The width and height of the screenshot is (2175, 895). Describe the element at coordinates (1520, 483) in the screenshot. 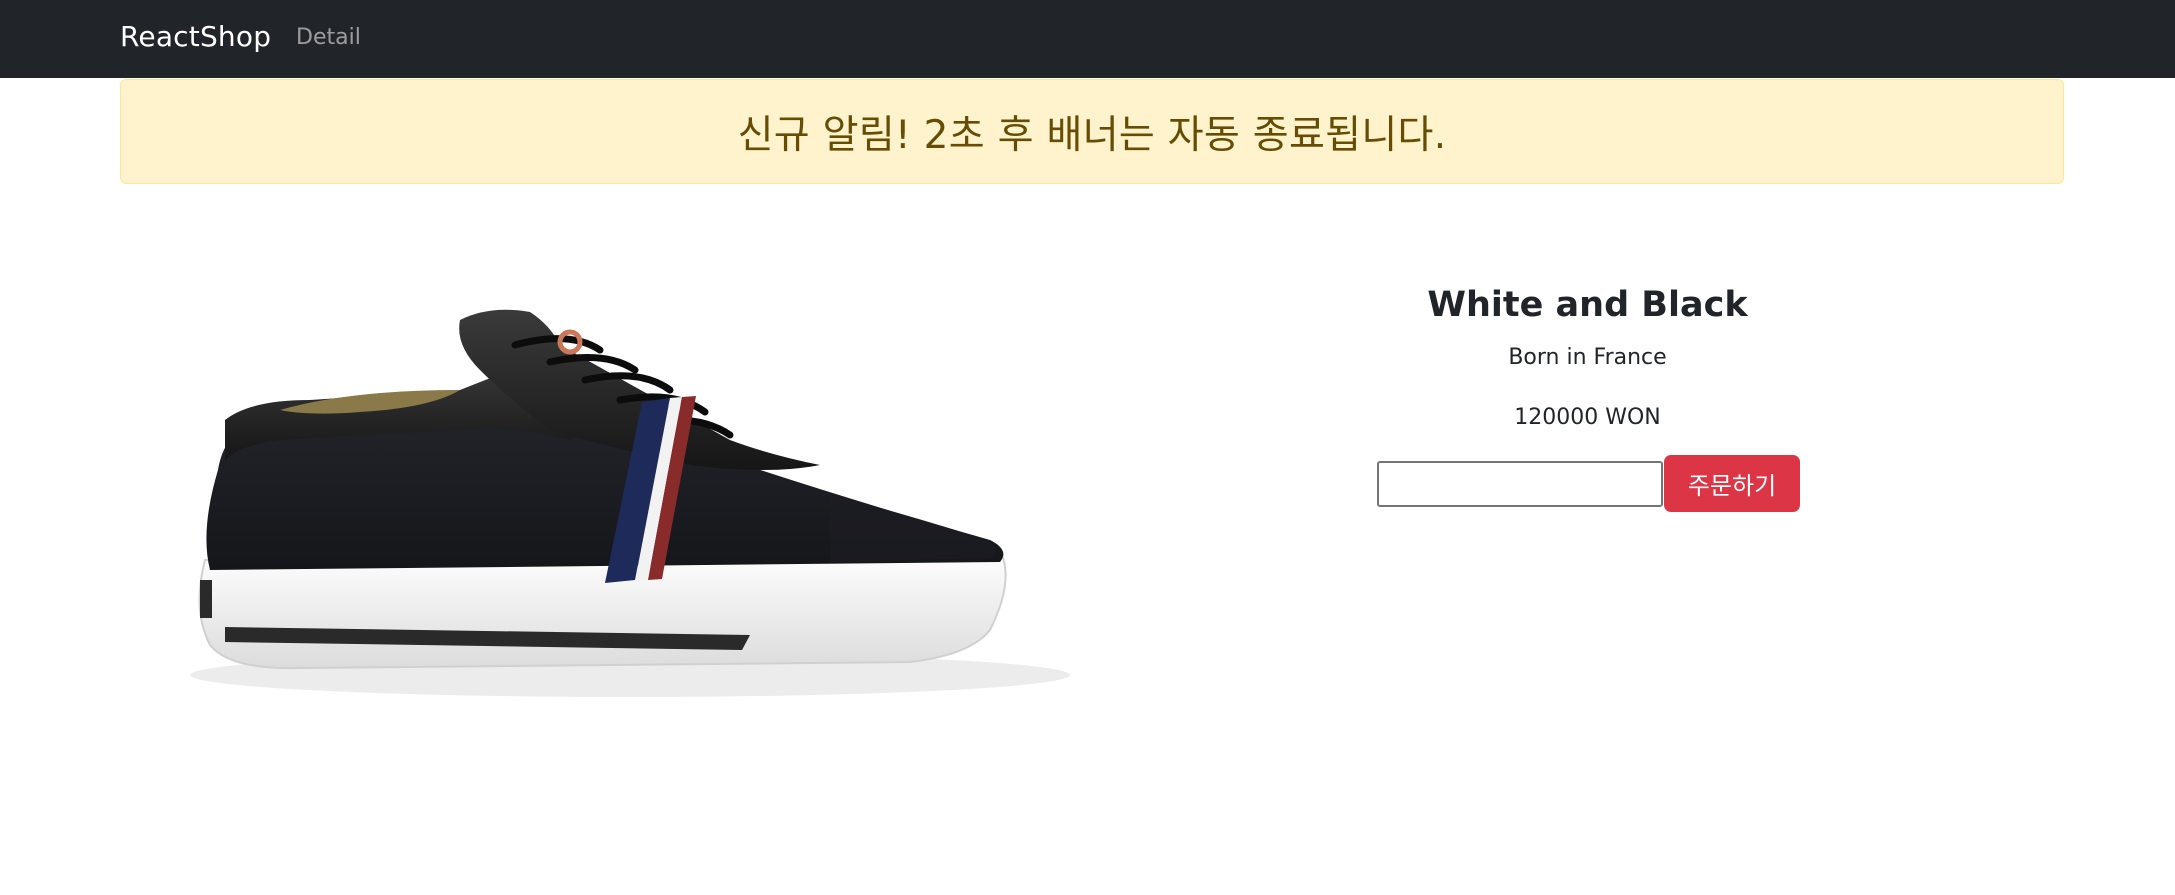

I see `quantity-input` at that location.